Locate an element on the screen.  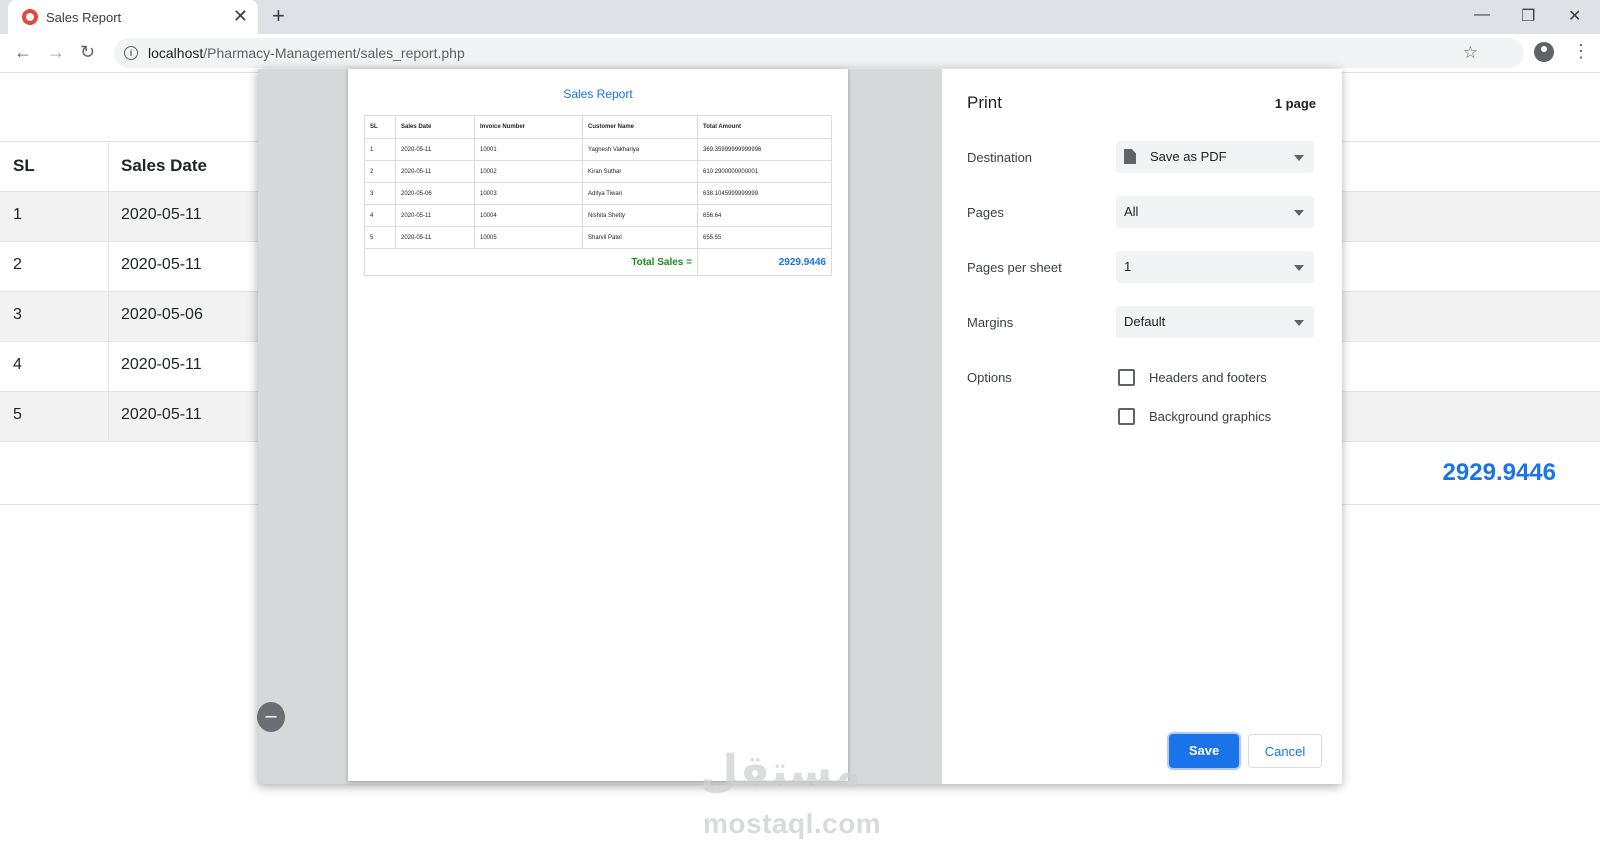
preview-cell: Sharvil Patel is located at coordinates (640, 237).